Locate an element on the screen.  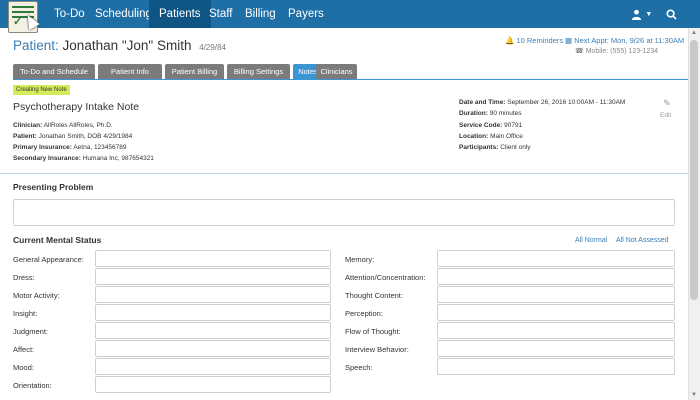
tab-clinicians: Clinicians is located at coordinates (336, 71).